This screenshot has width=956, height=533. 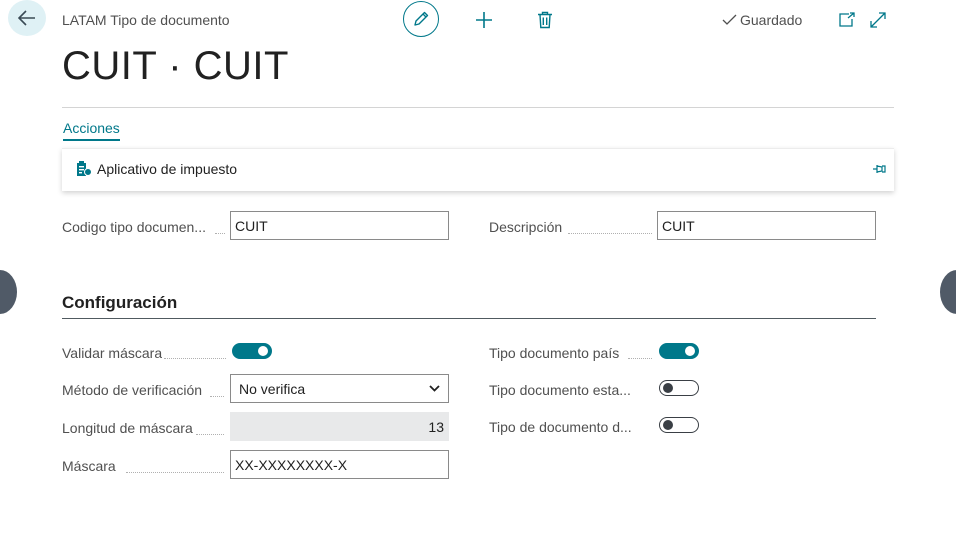 What do you see at coordinates (469, 318) in the screenshot?
I see `section-divider` at bounding box center [469, 318].